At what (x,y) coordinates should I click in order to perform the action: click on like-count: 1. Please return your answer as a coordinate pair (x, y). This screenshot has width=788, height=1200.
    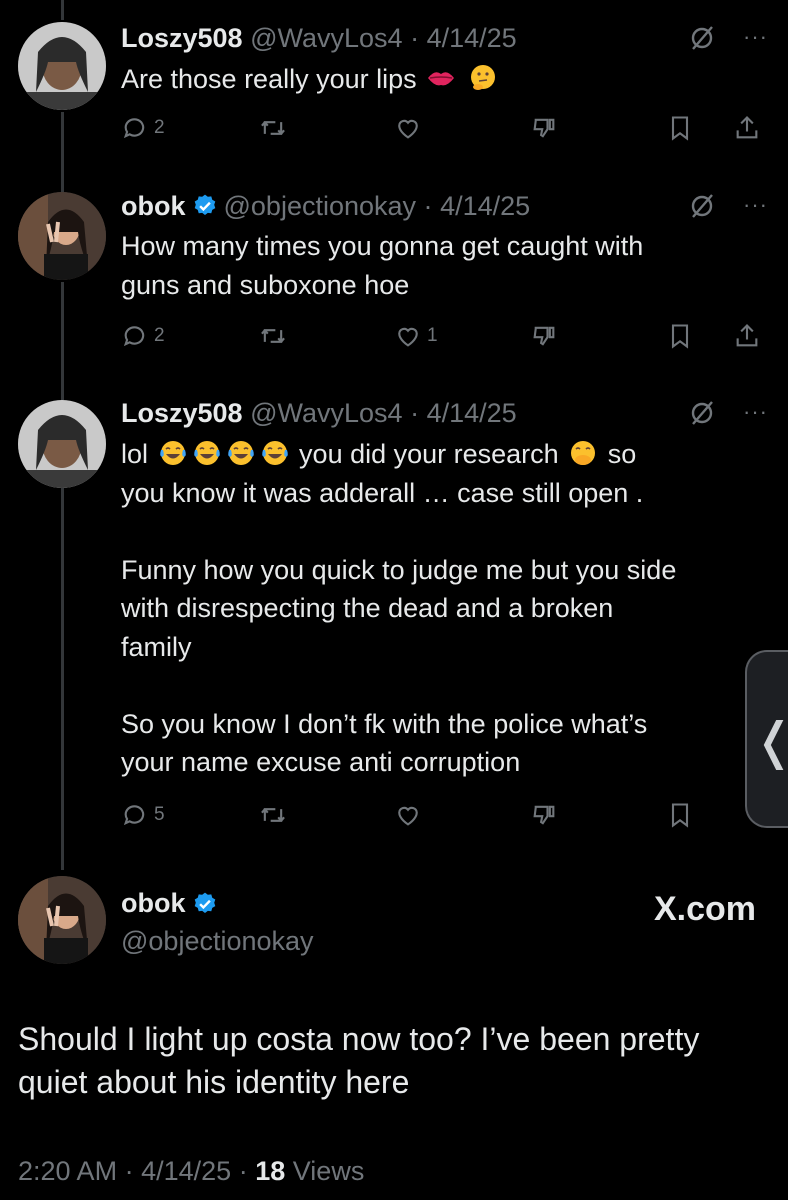
    Looking at the image, I should click on (432, 335).